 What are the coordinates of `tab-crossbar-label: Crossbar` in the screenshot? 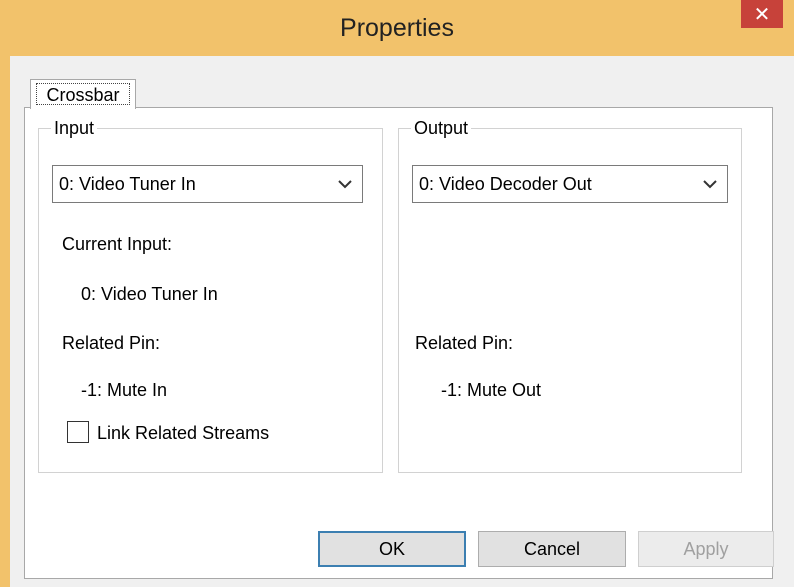 It's located at (83, 94).